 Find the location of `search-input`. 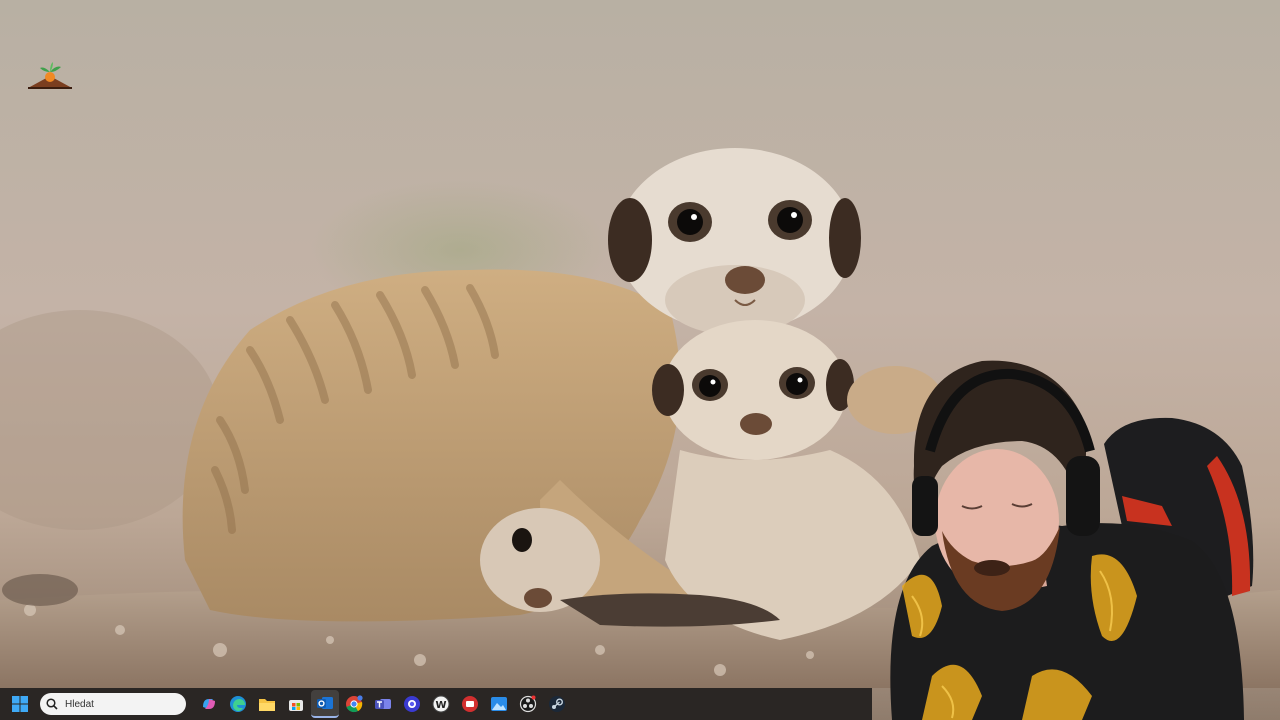

search-input is located at coordinates (120, 704).